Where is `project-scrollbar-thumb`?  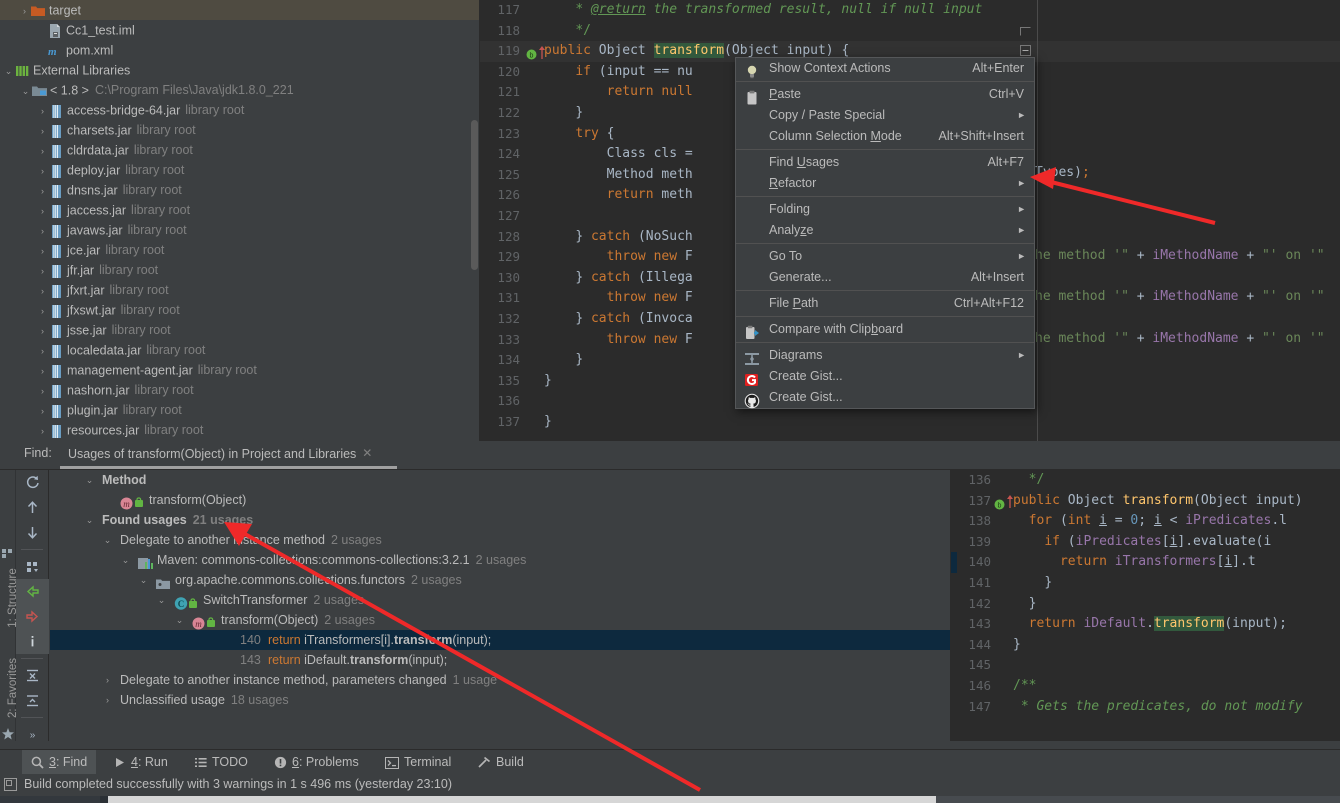 project-scrollbar-thumb is located at coordinates (474, 195).